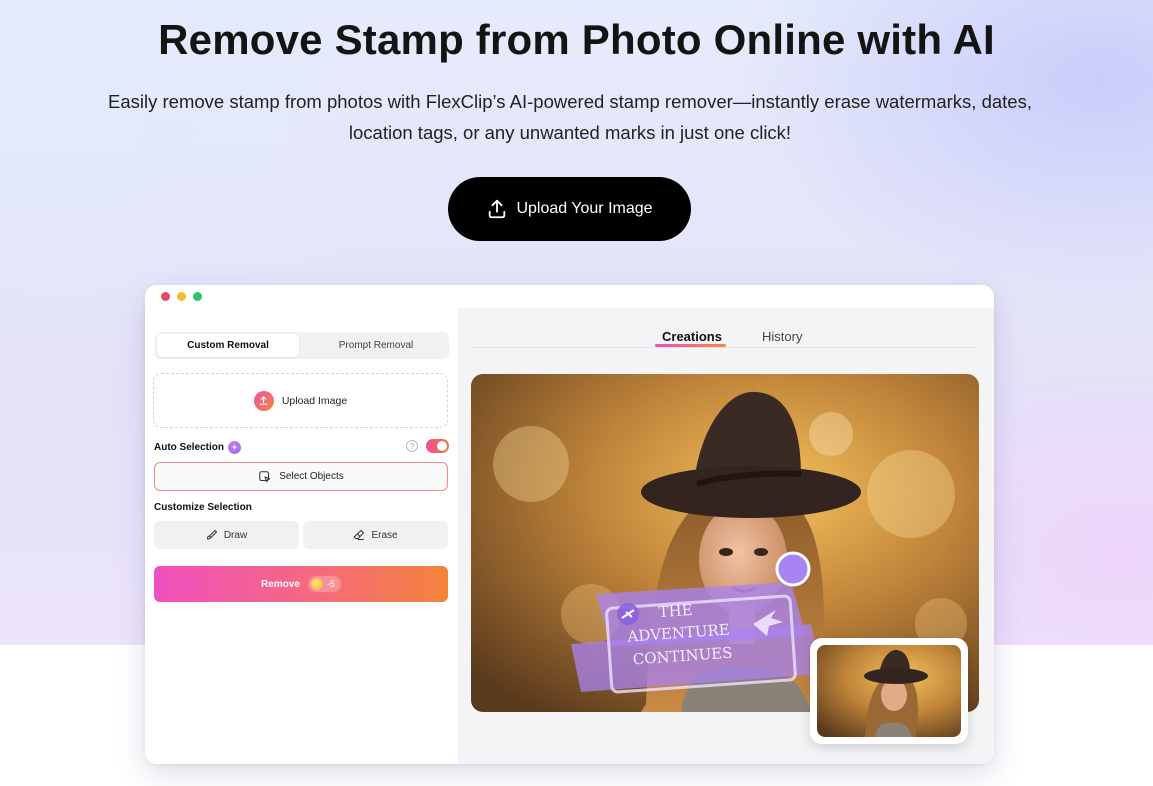 Image resolution: width=1153 pixels, height=786 pixels. I want to click on sparkle-icon: ✦, so click(235, 447).